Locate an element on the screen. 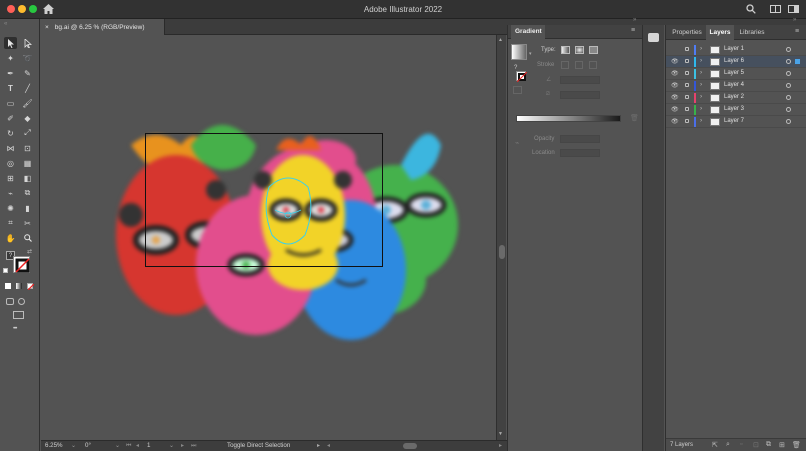  stroke-across-button is located at coordinates (593, 65).